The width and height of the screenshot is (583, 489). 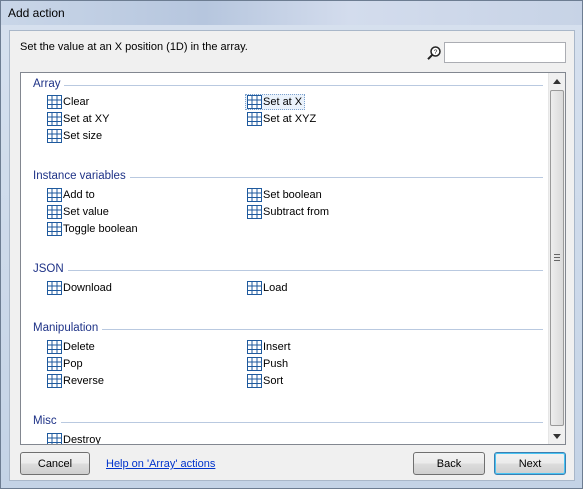 I want to click on action-item-push: Push, so click(x=268, y=364).